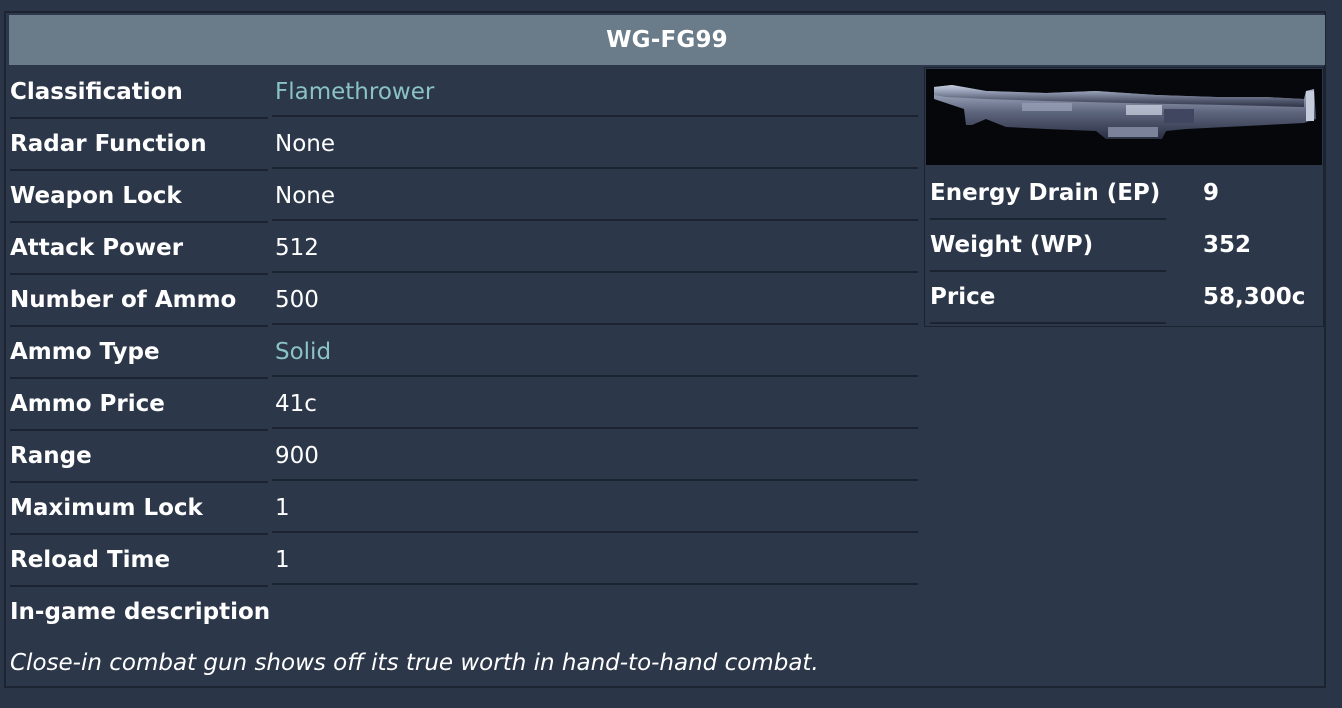 The image size is (1342, 708). I want to click on classification-link: Flamethrower, so click(595, 92).